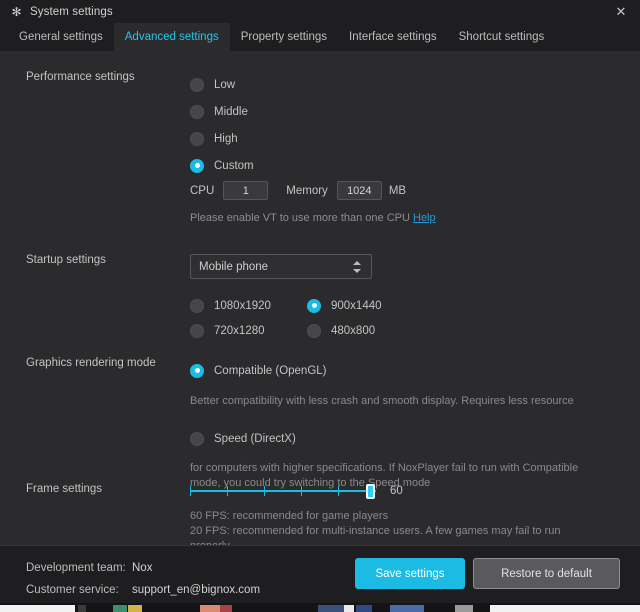  Describe the element at coordinates (231, 111) in the screenshot. I see `performance-option-label: Middle` at that location.